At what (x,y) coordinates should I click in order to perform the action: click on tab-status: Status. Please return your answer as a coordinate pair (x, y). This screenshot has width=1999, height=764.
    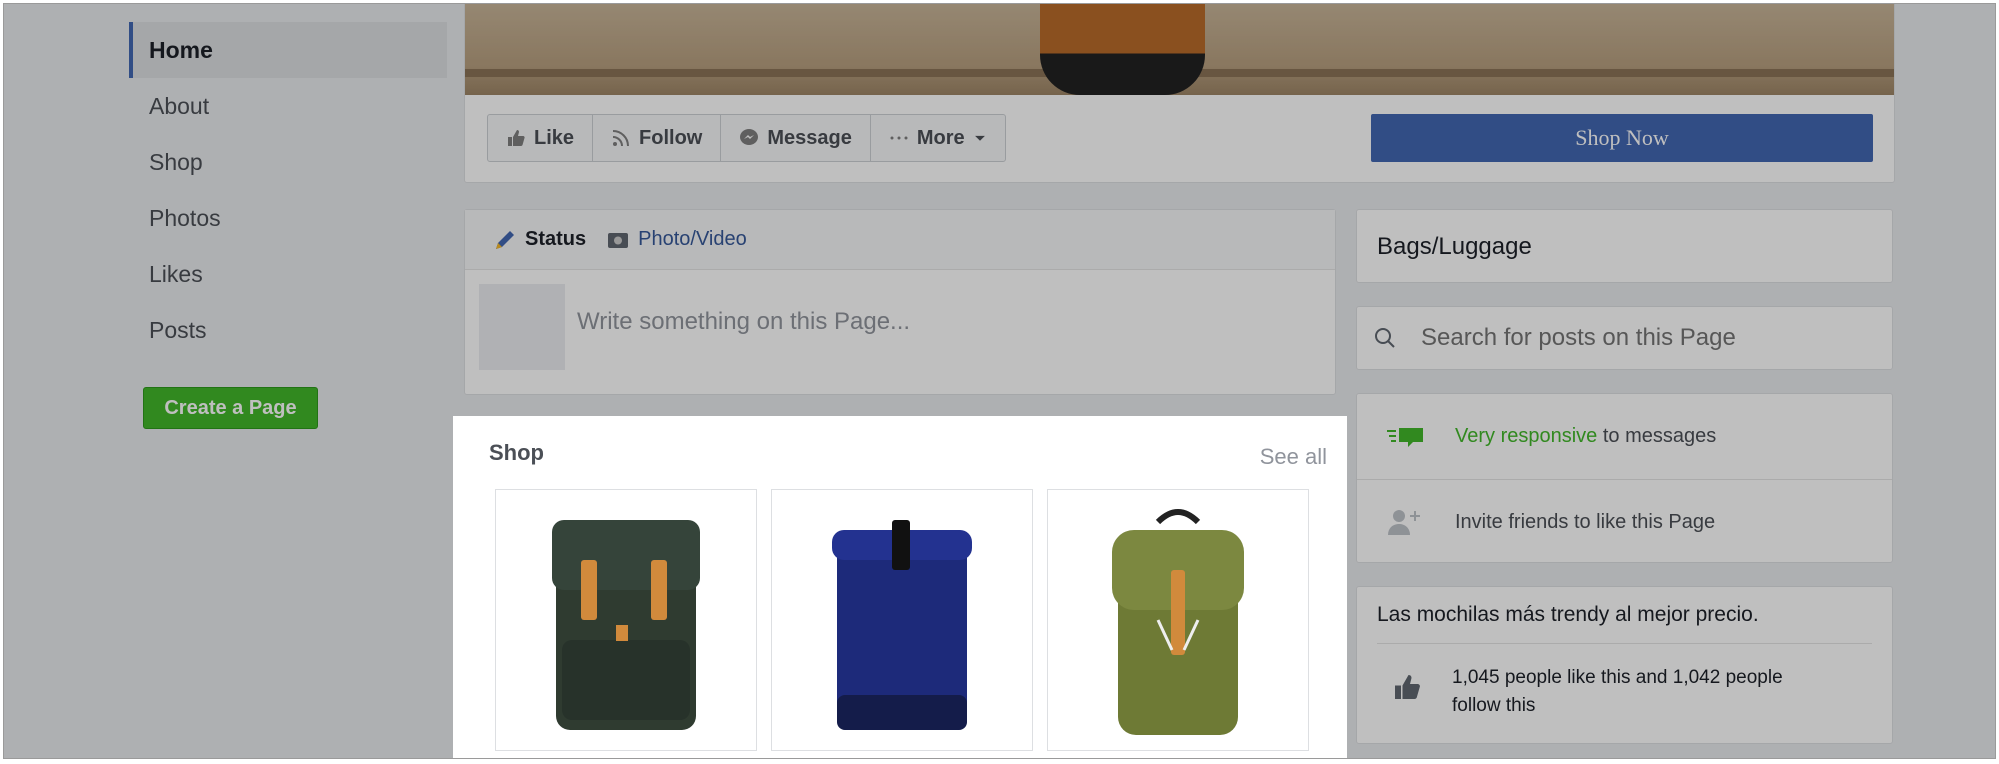
    Looking at the image, I should click on (539, 240).